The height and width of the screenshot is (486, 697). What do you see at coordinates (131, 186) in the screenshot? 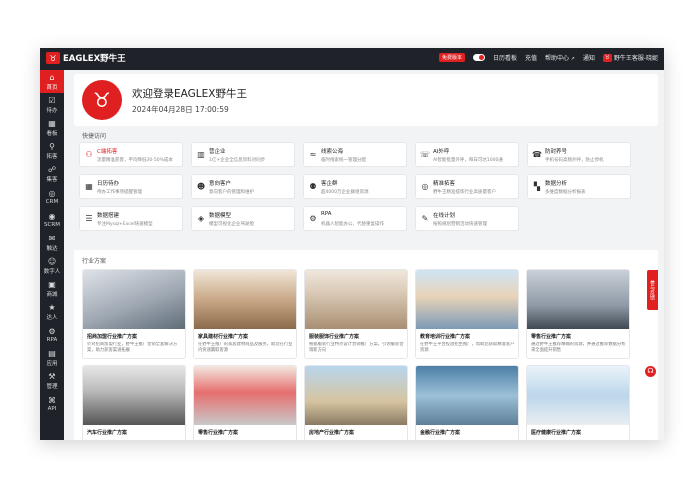
I see `quick-access-card: ▦ 日历待办 待办工作事项提醒管理` at bounding box center [131, 186].